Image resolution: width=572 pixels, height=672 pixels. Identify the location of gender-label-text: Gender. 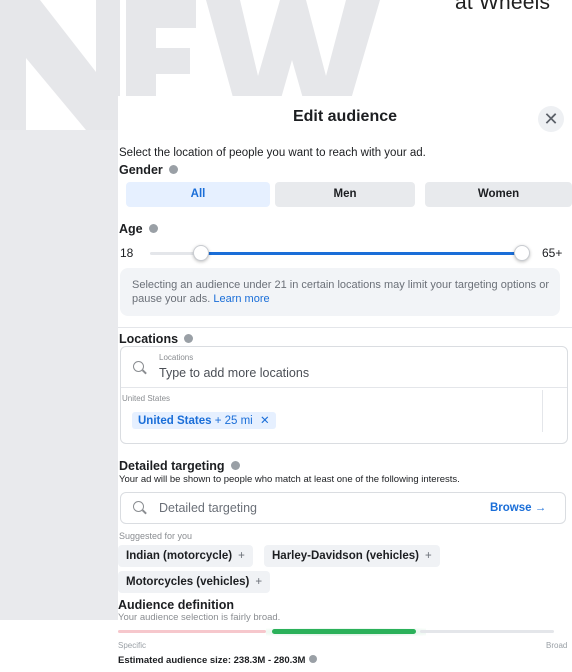
(141, 170).